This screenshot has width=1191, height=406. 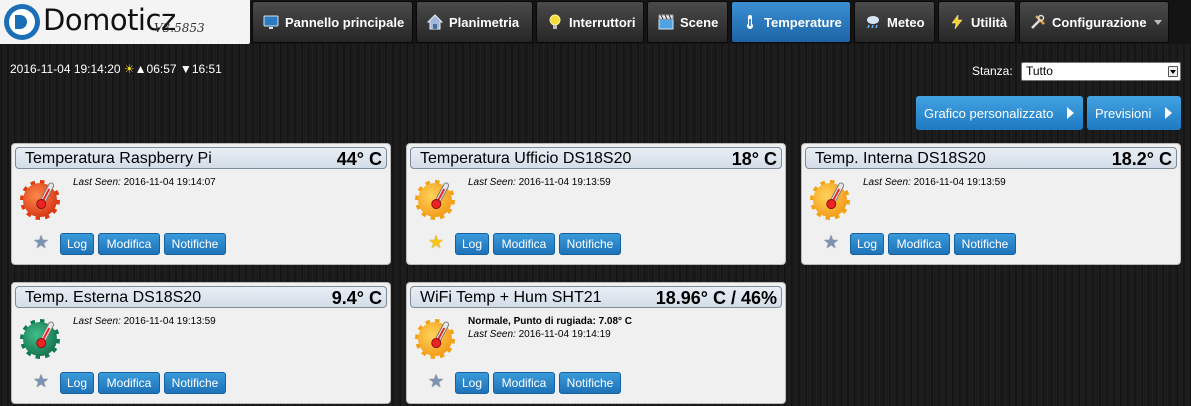 I want to click on device-card-header: Temperatura Raspberry Pi 44° C, so click(x=201, y=158).